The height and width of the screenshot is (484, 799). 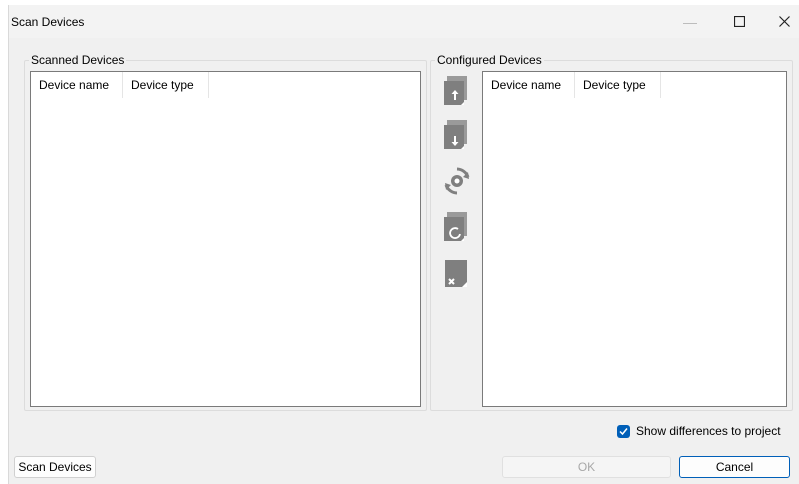 What do you see at coordinates (586, 467) in the screenshot?
I see `ok-button: OK` at bounding box center [586, 467].